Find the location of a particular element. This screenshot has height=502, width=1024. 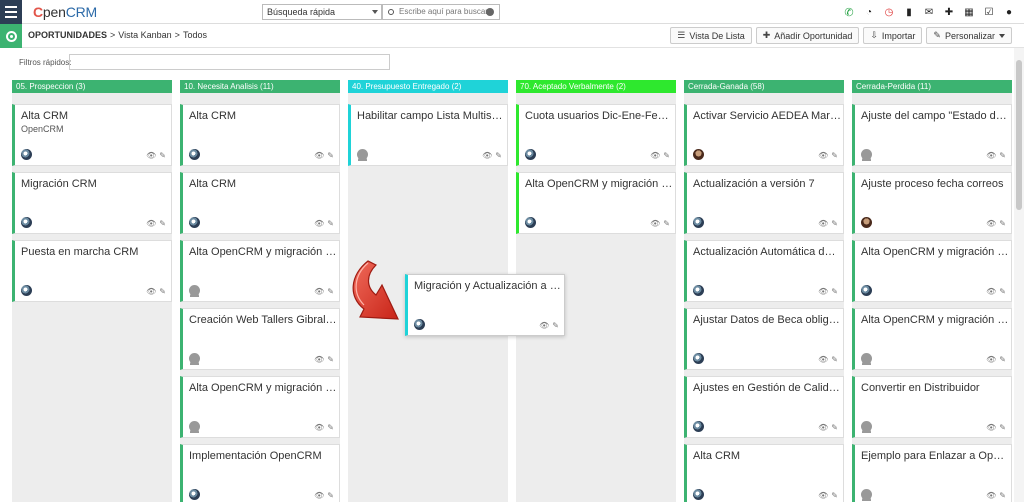

kanban-card: Ajustes en Gestión de Calidad ... 👁 ✎ is located at coordinates (764, 407).